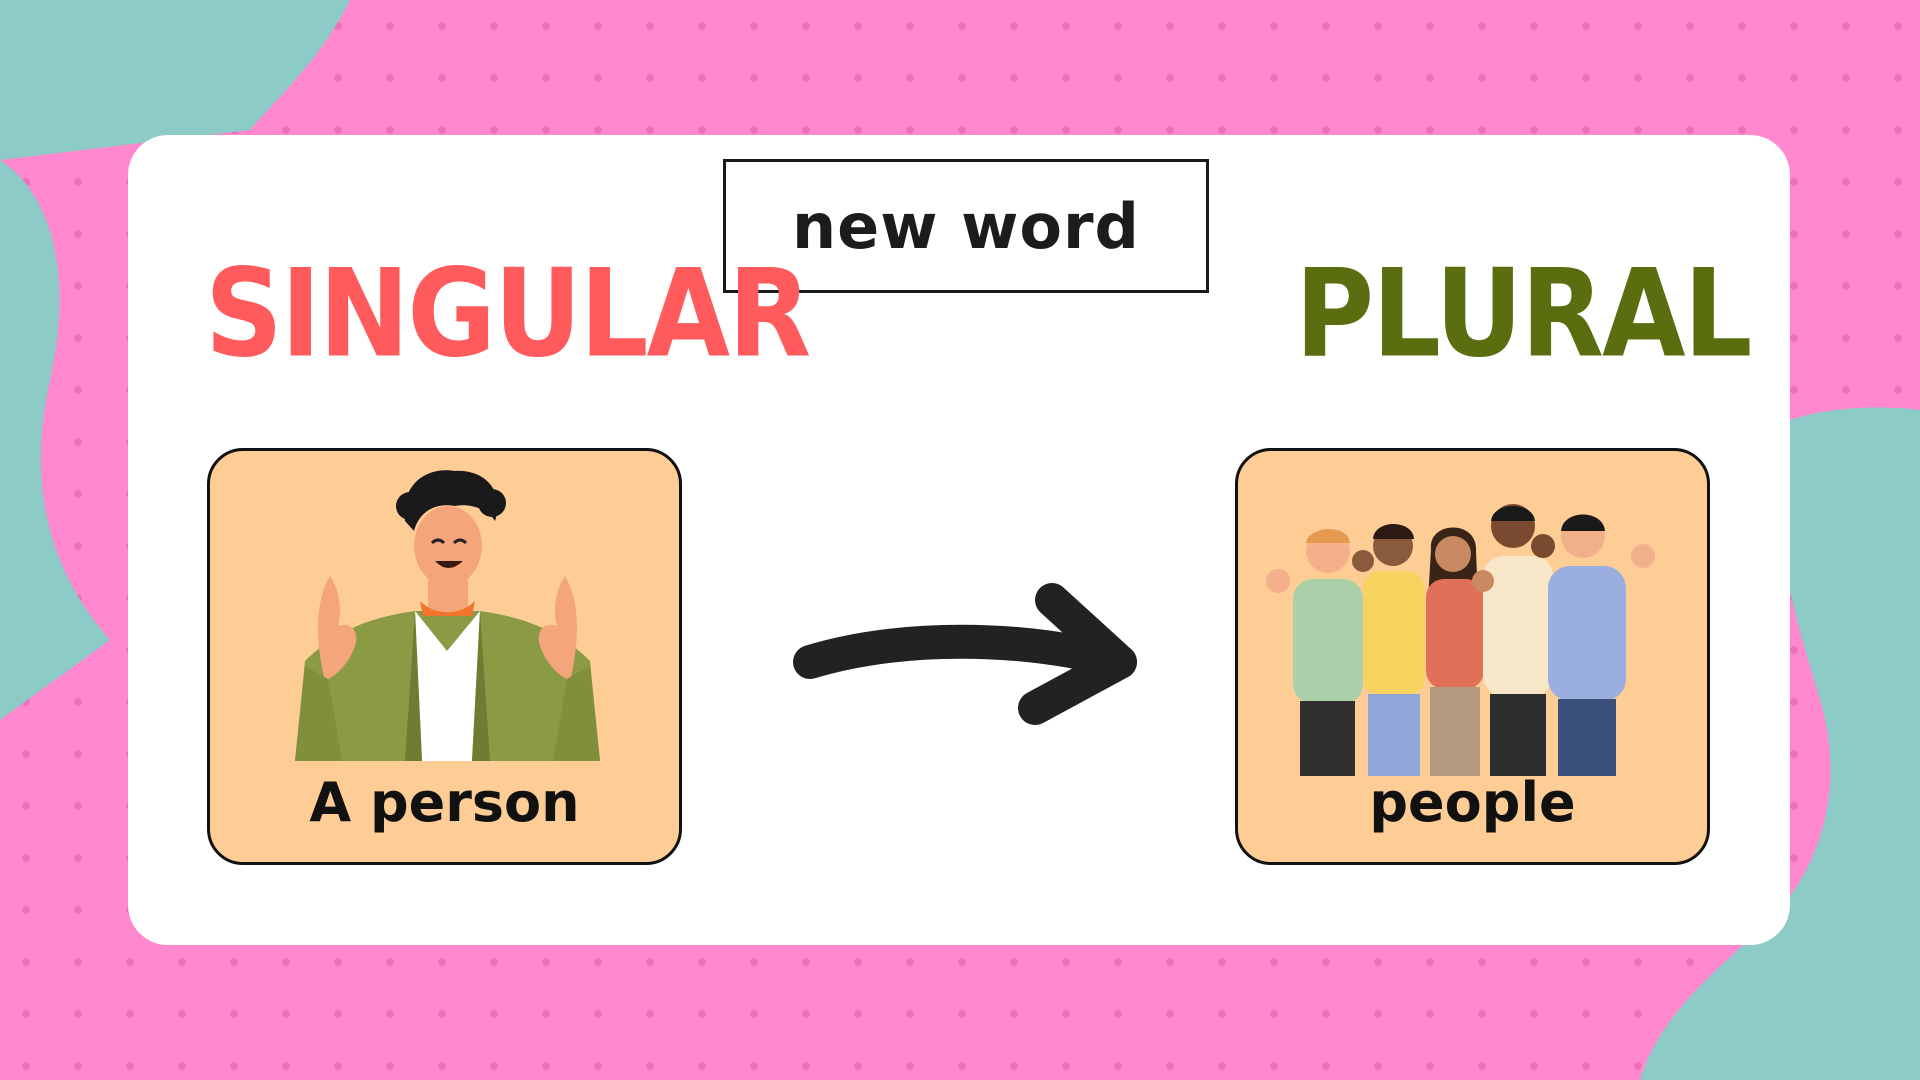 This screenshot has height=1080, width=1920. What do you see at coordinates (444, 656) in the screenshot?
I see `singular-panel: A person` at bounding box center [444, 656].